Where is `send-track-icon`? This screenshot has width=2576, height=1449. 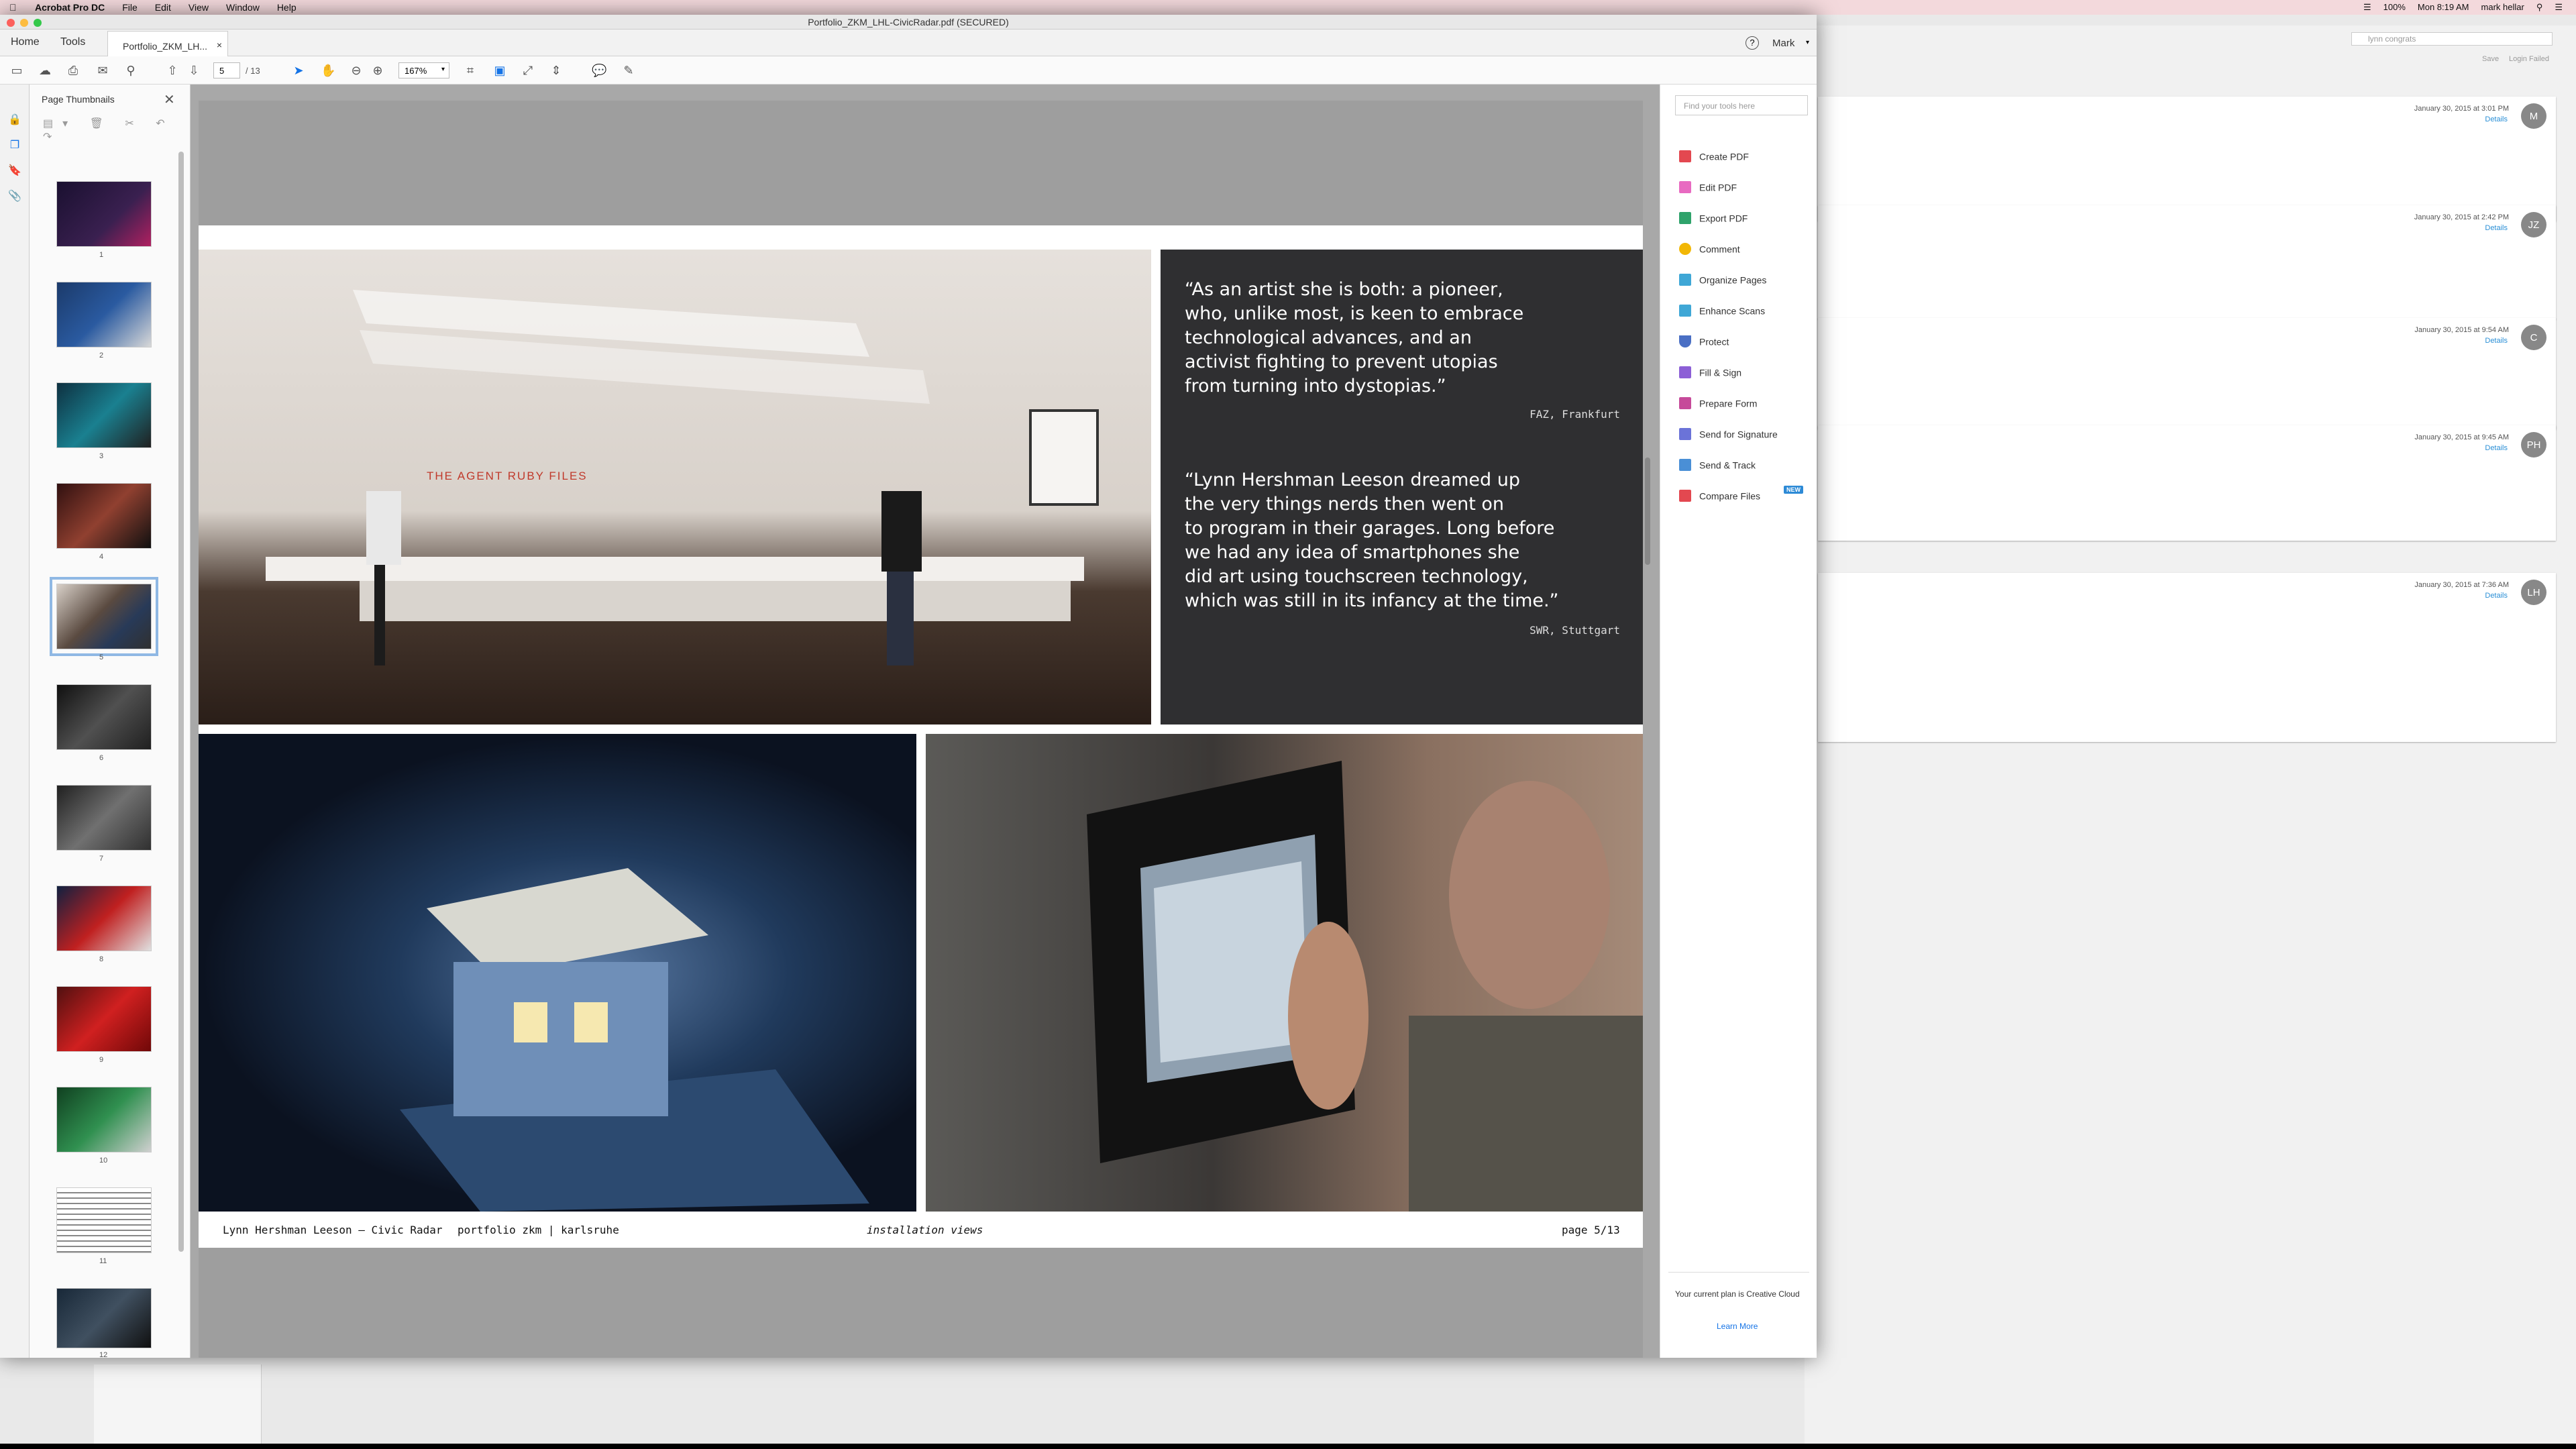 send-track-icon is located at coordinates (1685, 465).